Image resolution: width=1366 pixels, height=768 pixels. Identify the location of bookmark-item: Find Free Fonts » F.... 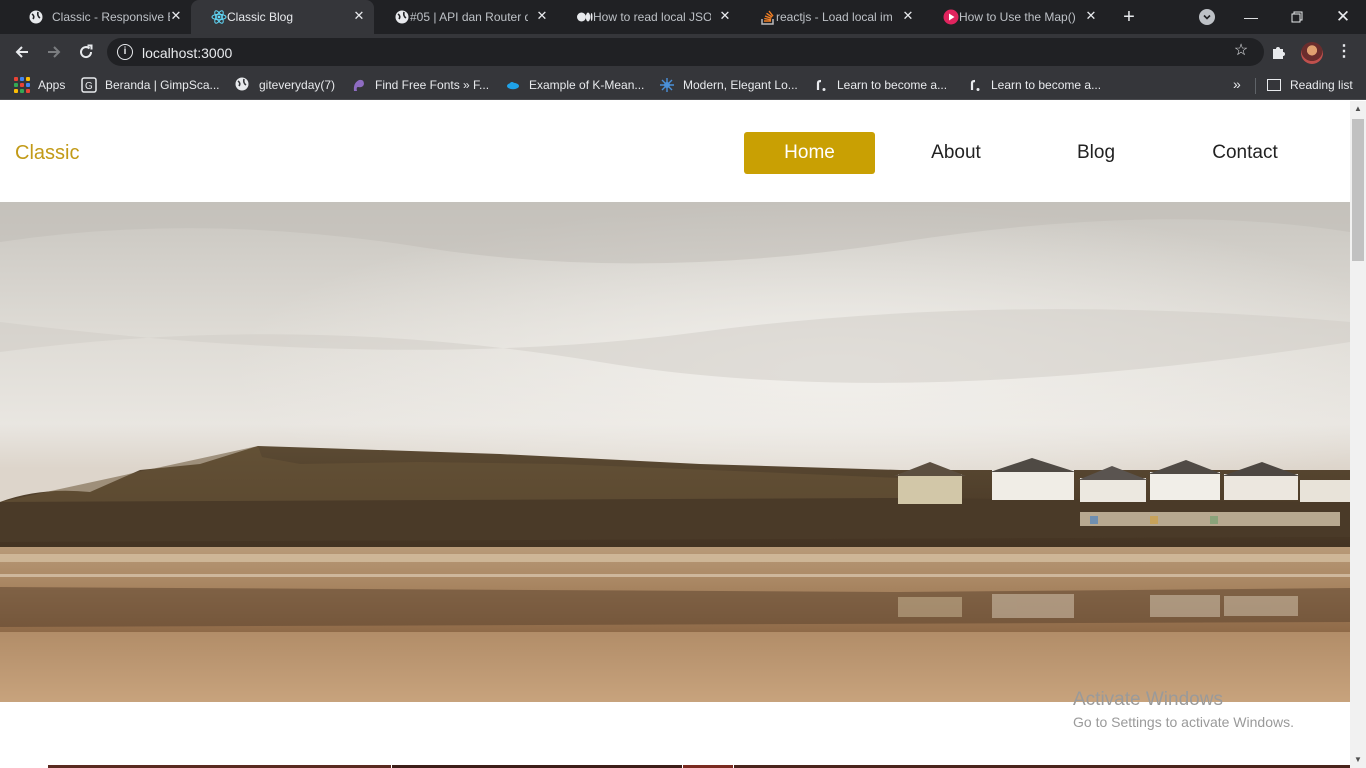
(420, 85).